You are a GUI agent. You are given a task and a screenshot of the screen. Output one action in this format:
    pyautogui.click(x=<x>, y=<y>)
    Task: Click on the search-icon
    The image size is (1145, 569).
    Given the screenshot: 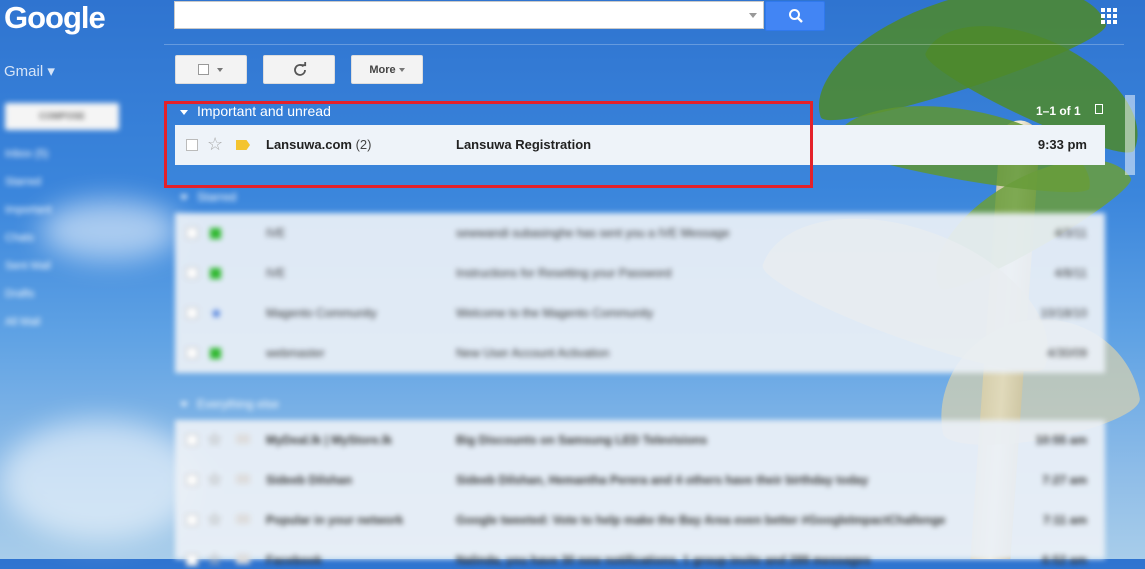 What is the action you would take?
    pyautogui.click(x=796, y=16)
    